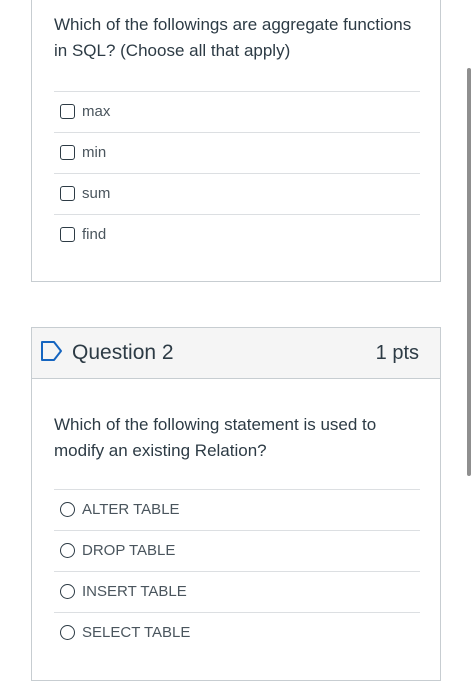 The image size is (474, 700). Describe the element at coordinates (96, 111) in the screenshot. I see `answer-label: max` at that location.